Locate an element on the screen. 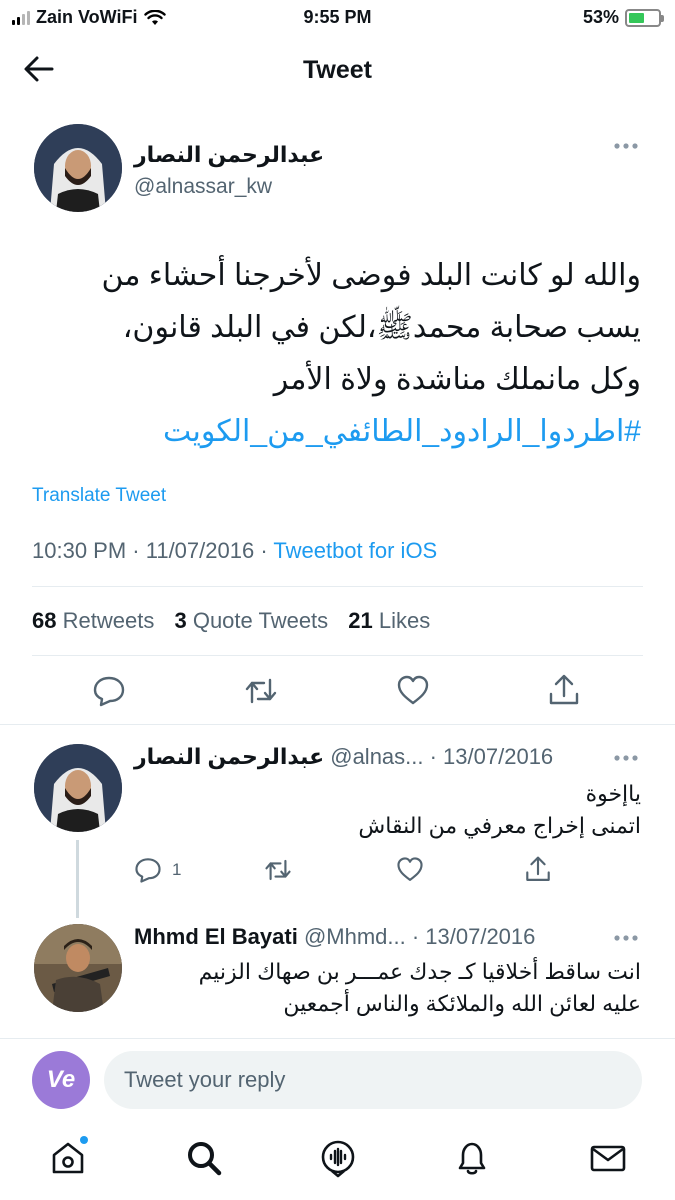 The height and width of the screenshot is (1200, 675). quotes-count: 3 is located at coordinates (180, 620).